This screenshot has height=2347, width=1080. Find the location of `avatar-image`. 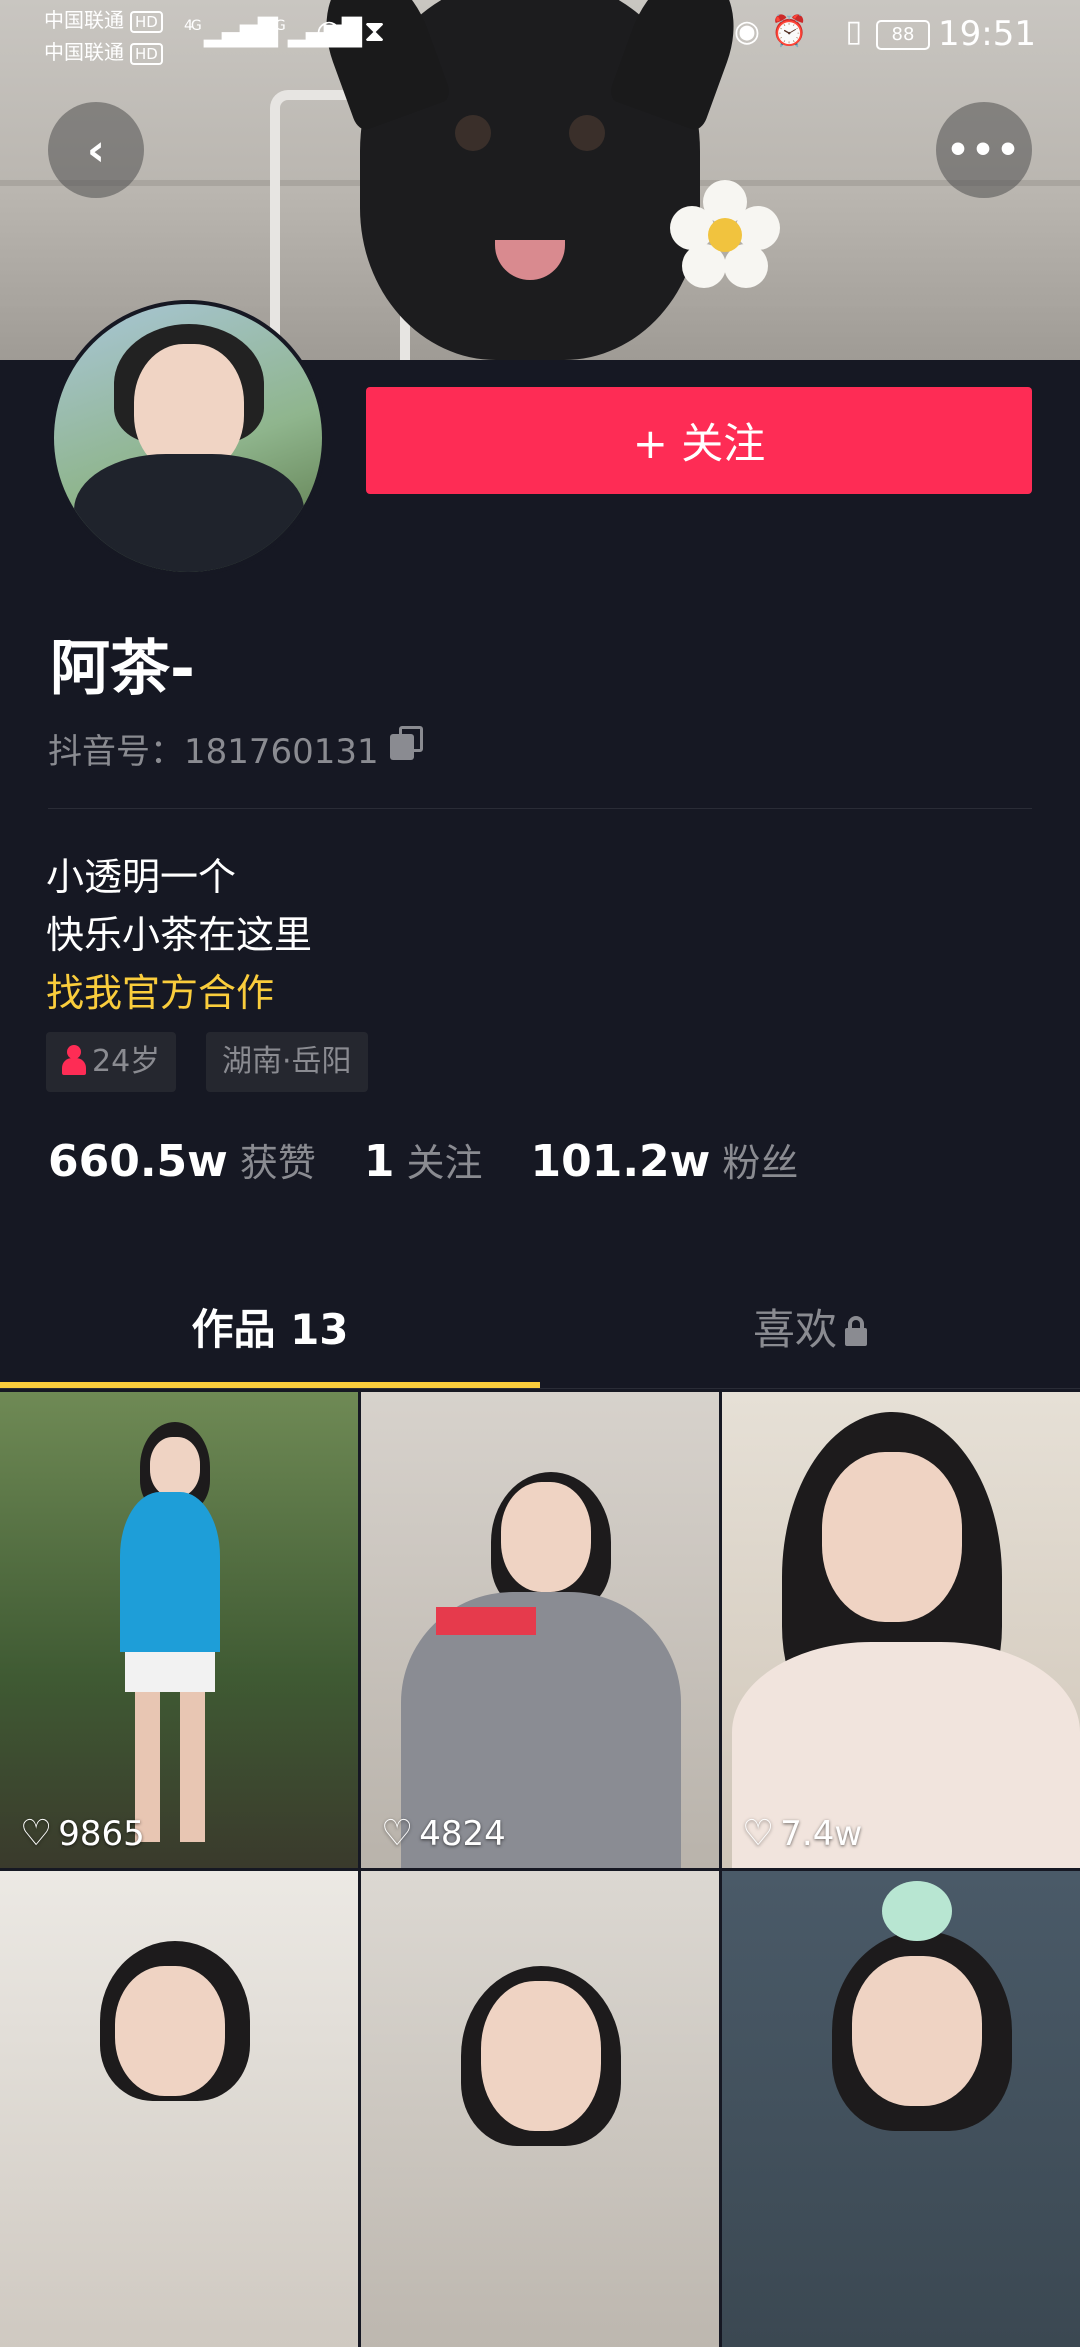

avatar-image is located at coordinates (188, 438).